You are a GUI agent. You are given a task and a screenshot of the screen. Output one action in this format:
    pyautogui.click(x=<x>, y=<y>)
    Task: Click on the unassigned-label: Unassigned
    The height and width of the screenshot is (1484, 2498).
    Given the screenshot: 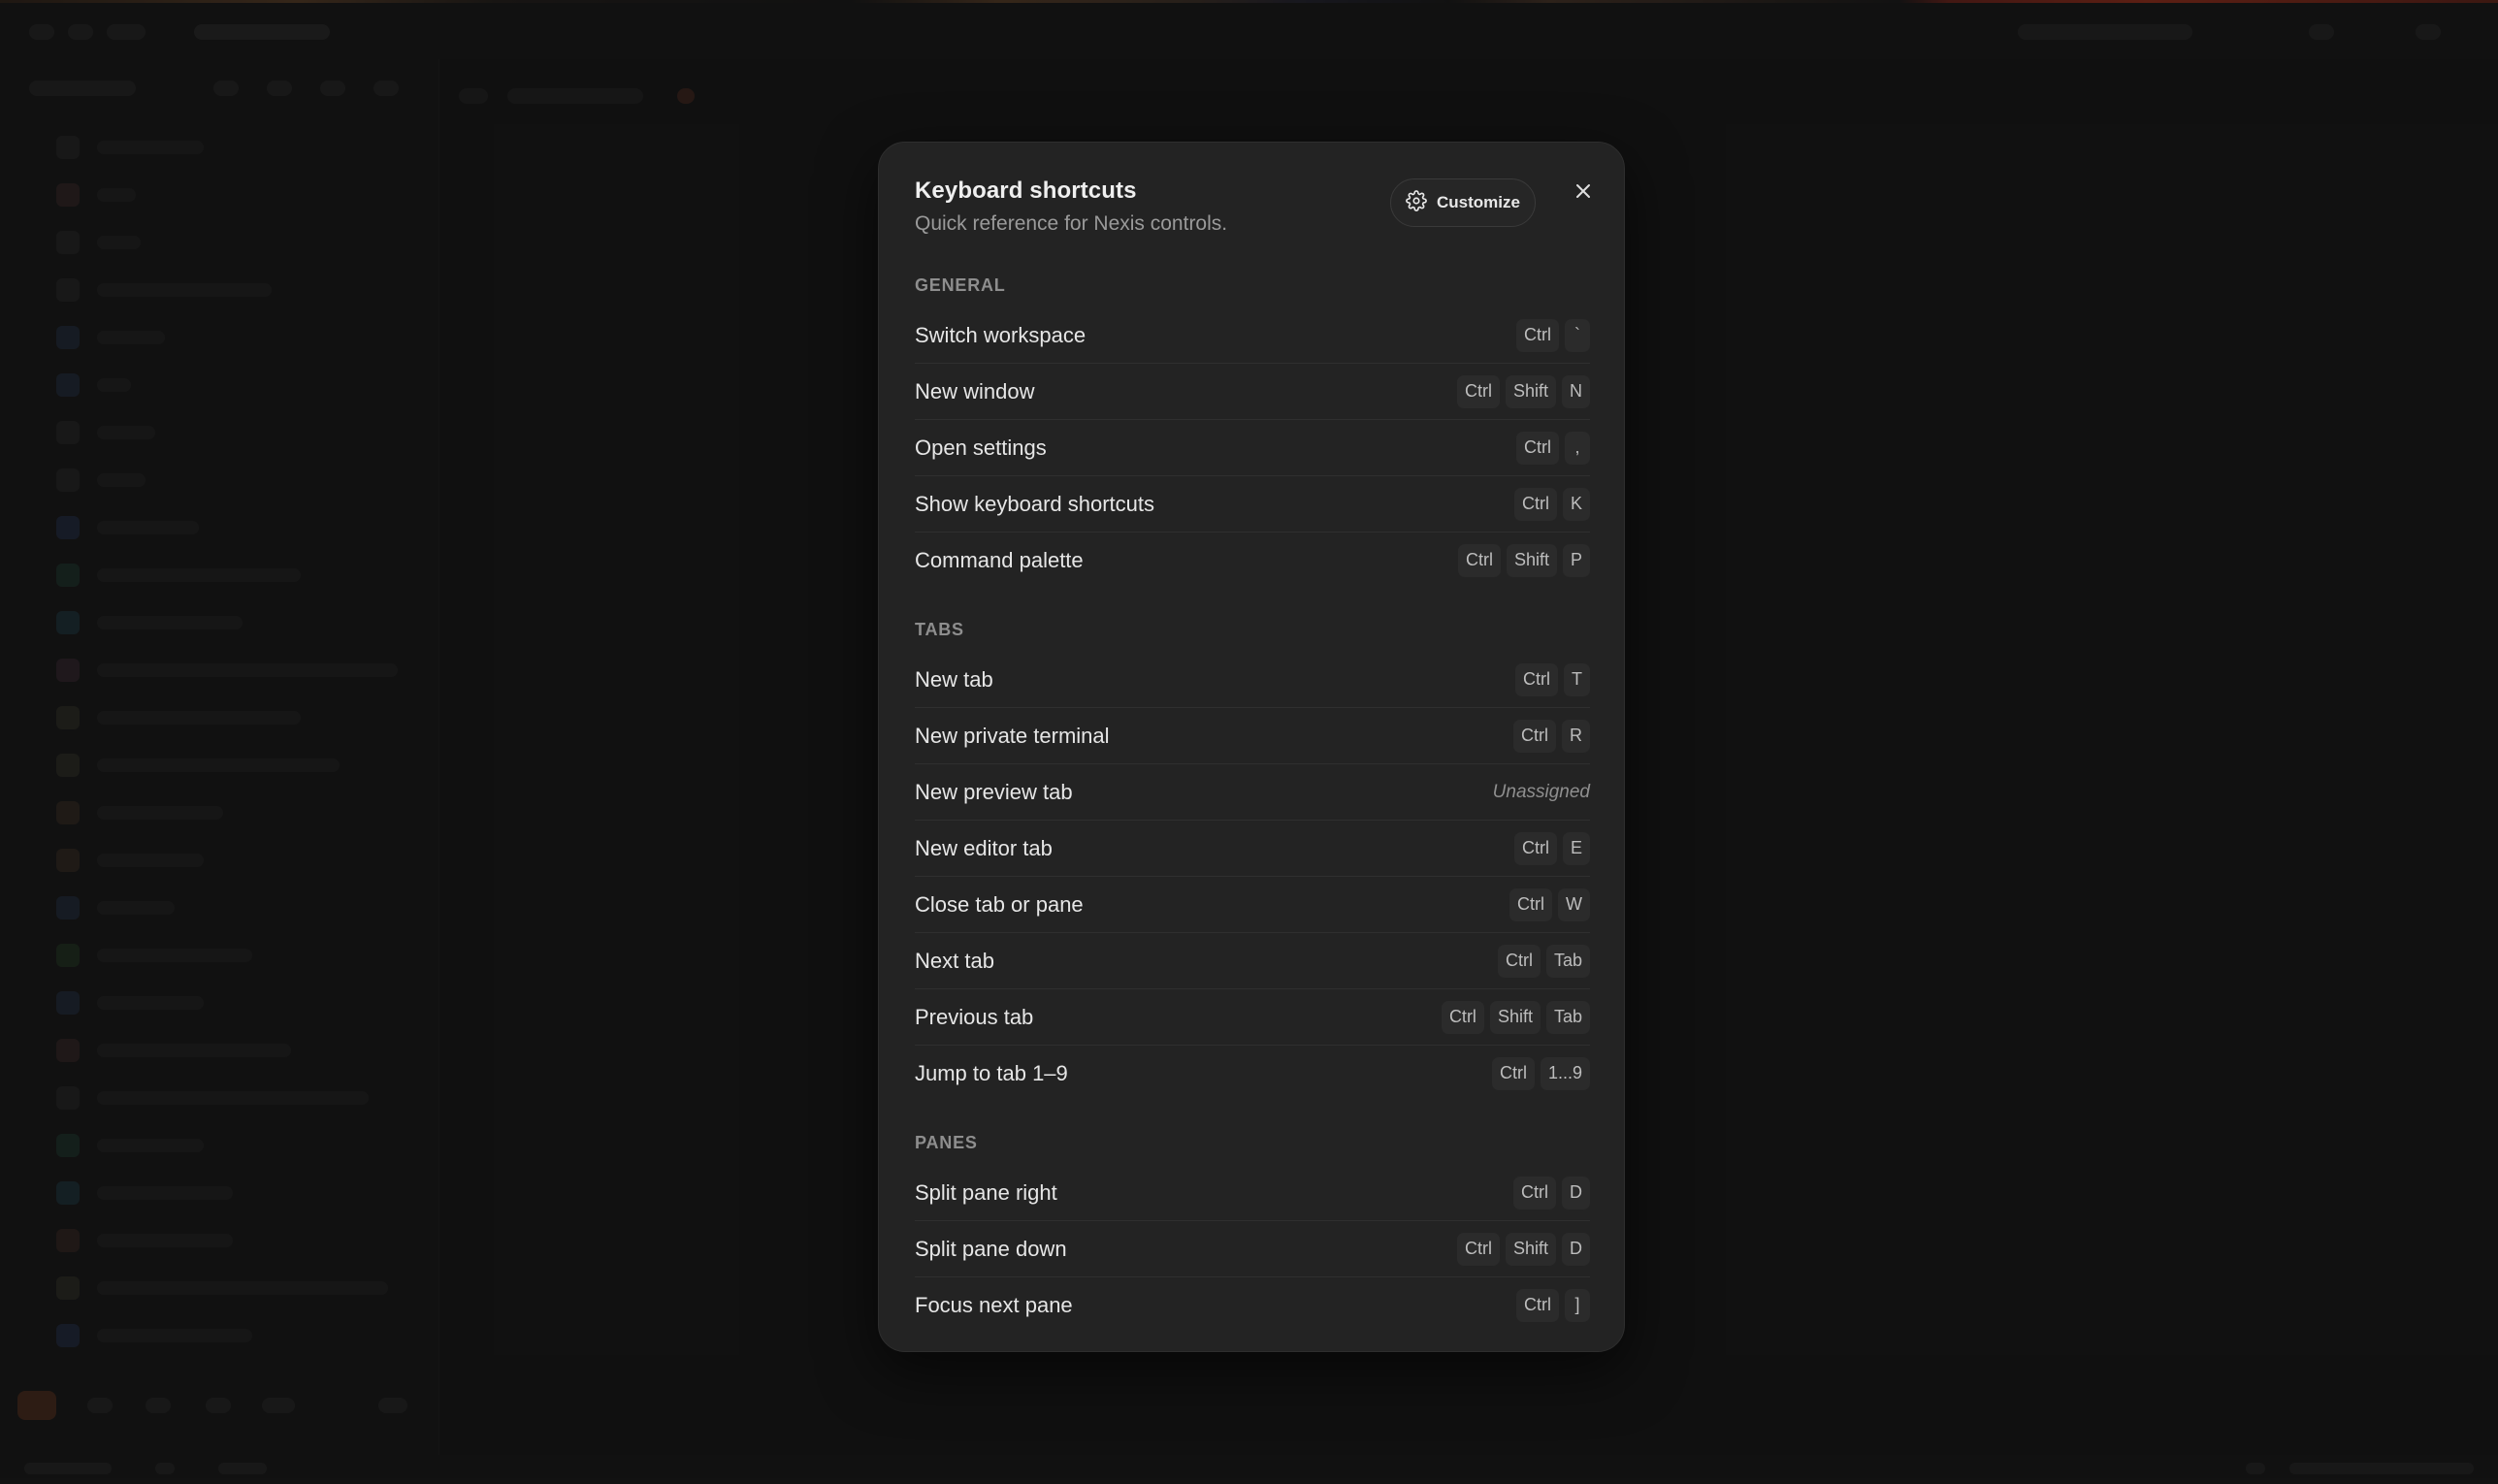 What is the action you would take?
    pyautogui.click(x=1541, y=792)
    